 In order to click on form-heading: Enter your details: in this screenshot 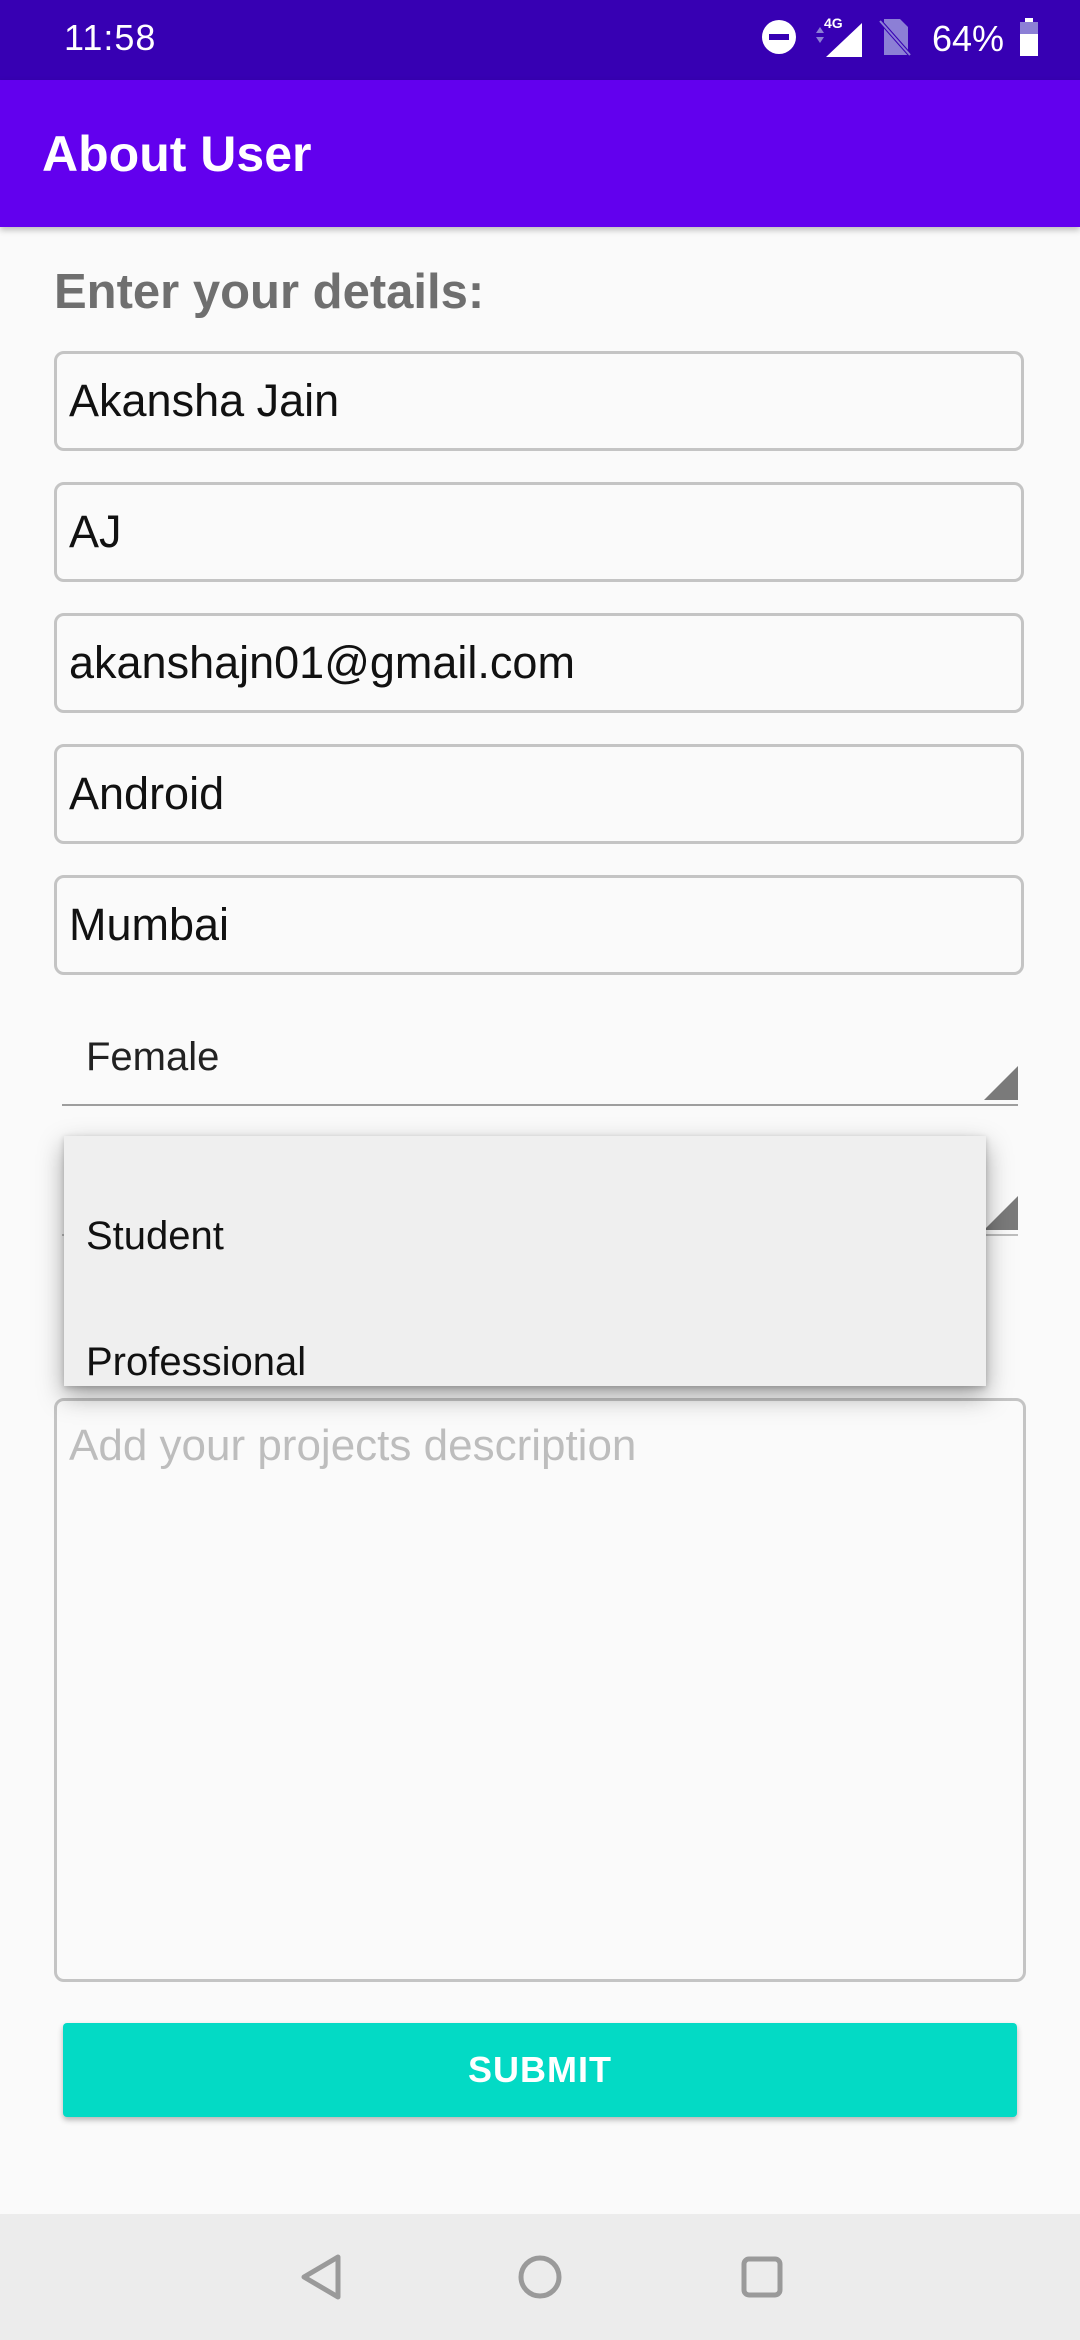, I will do `click(269, 292)`.